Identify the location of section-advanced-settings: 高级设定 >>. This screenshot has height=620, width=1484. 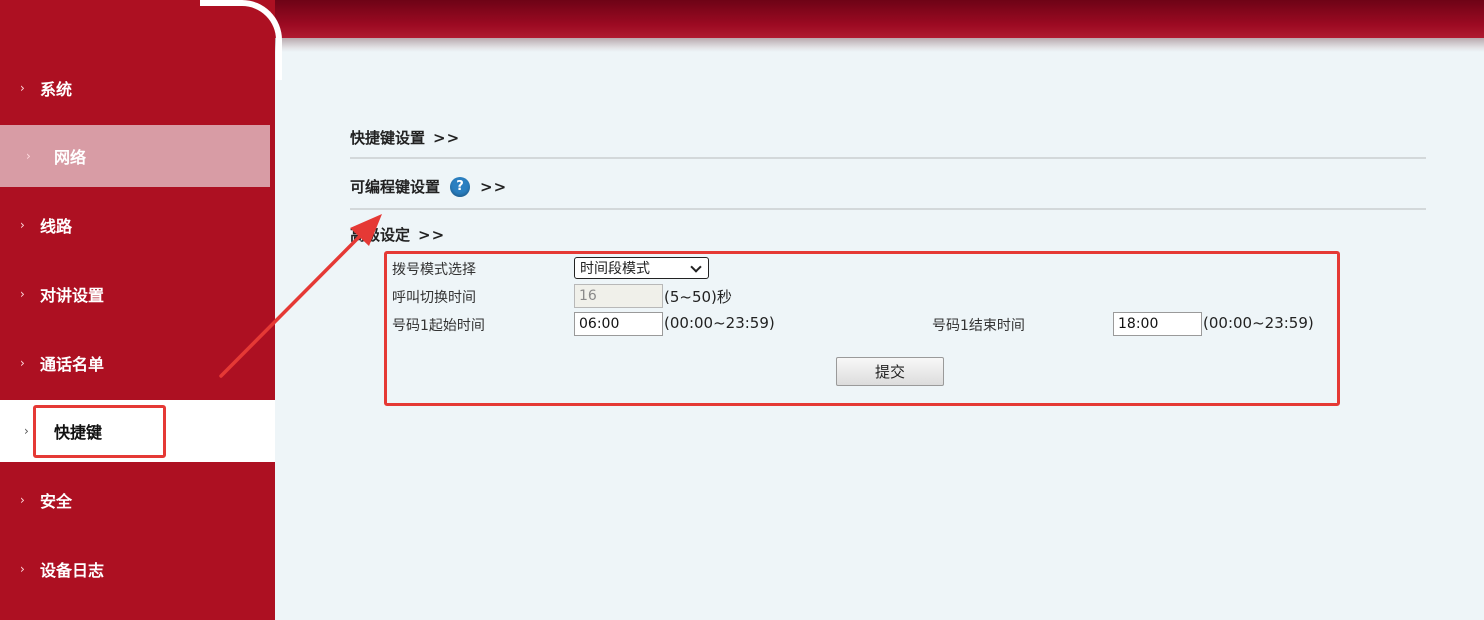
(397, 234).